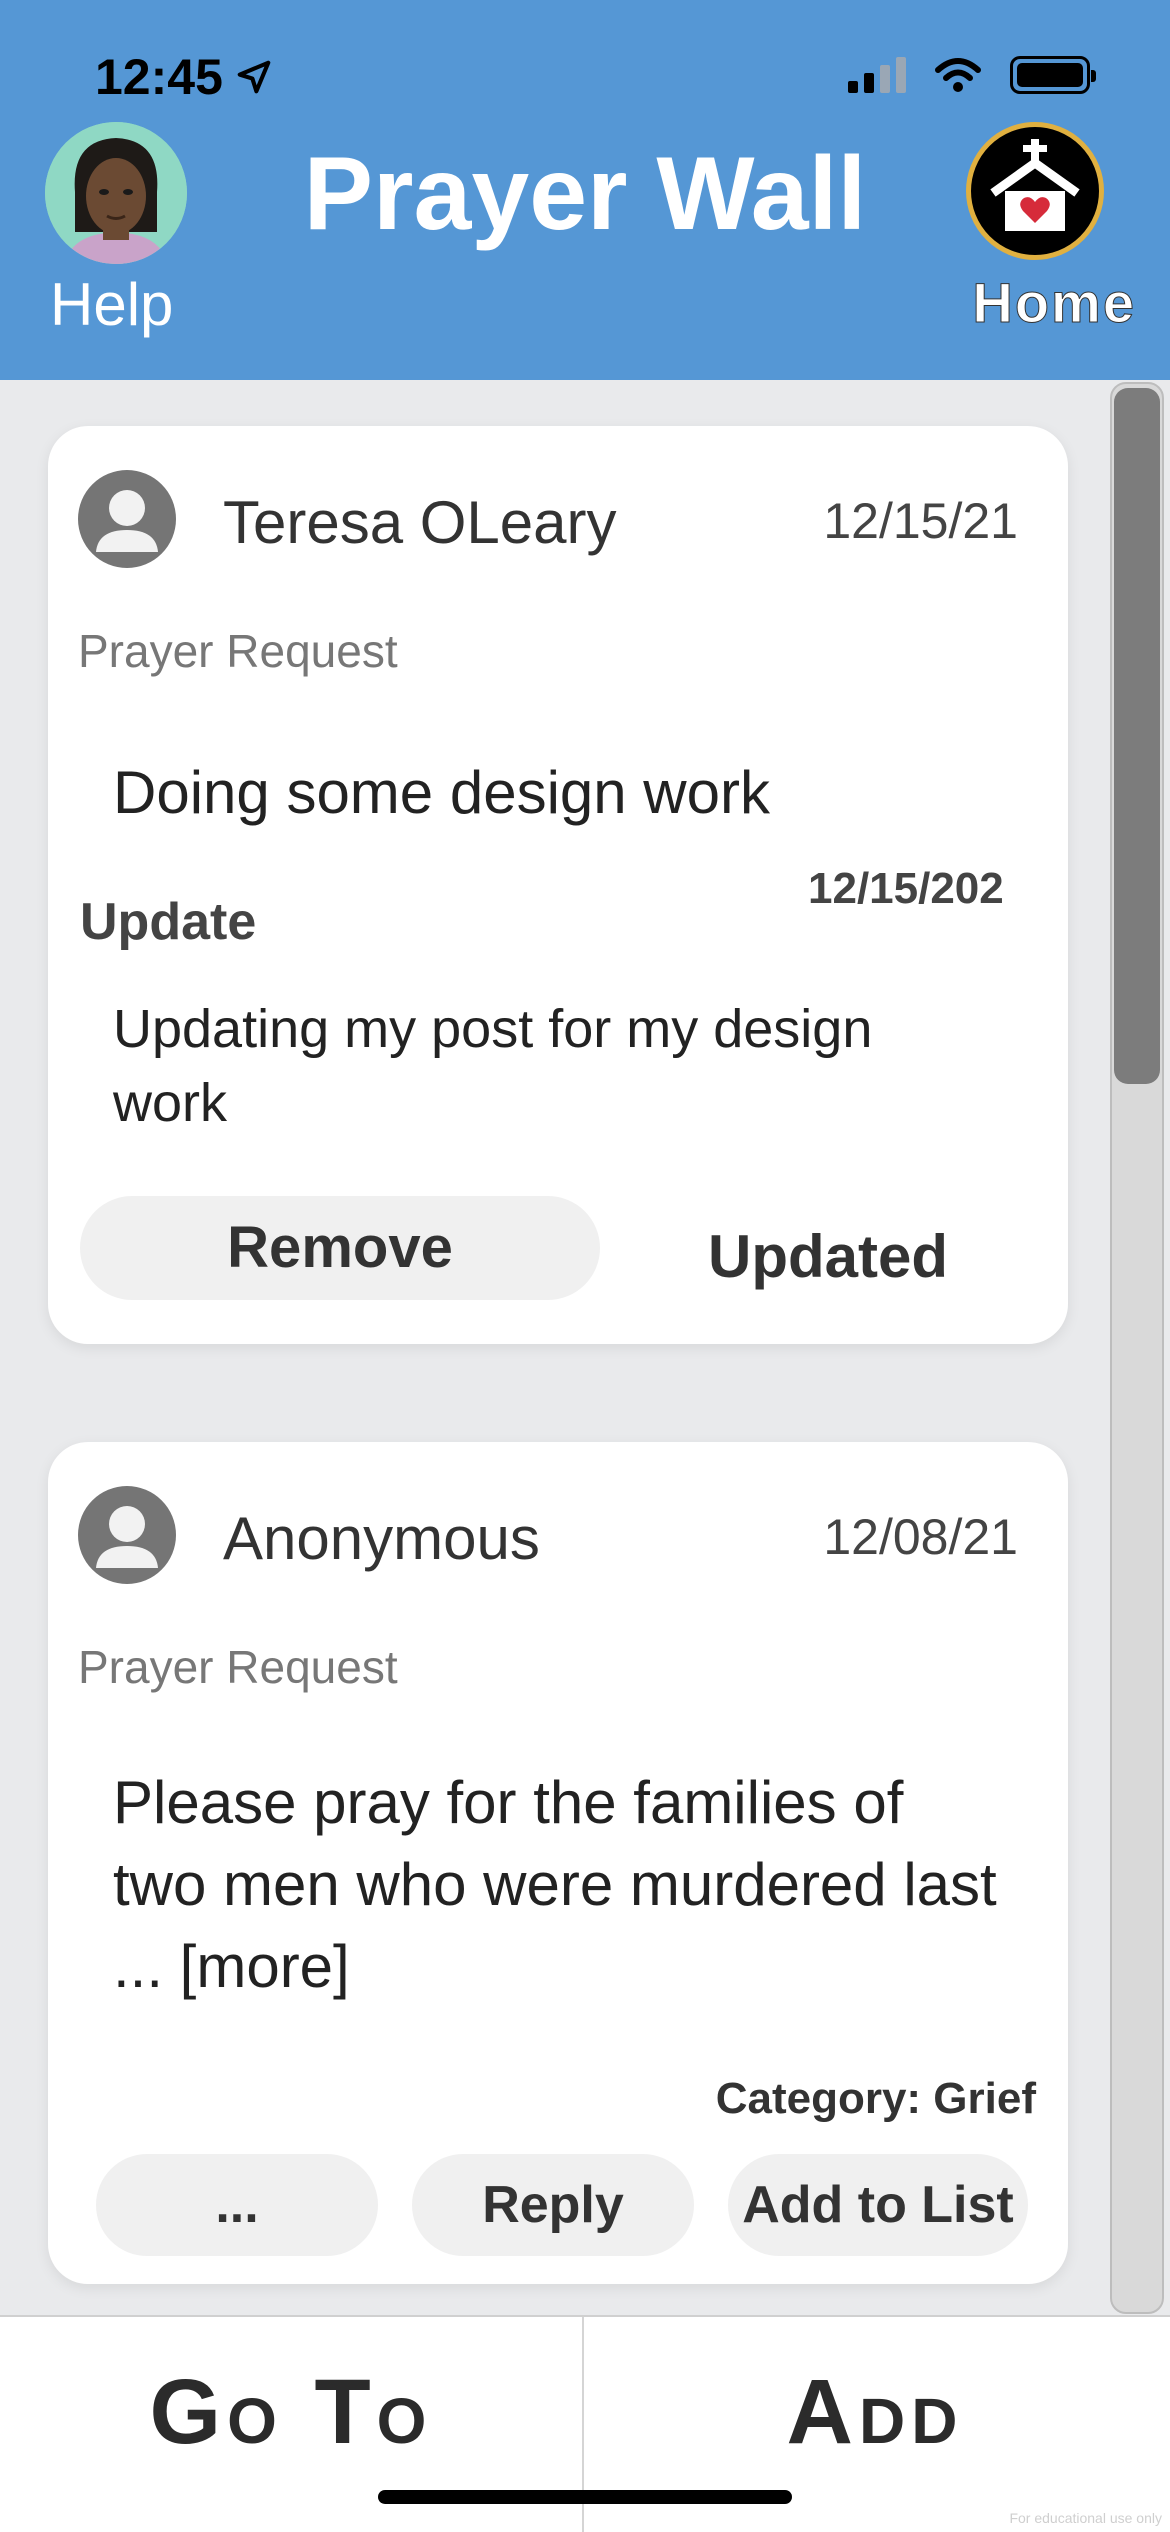 This screenshot has width=1170, height=2532. What do you see at coordinates (254, 77) in the screenshot?
I see `location-arrow-icon` at bounding box center [254, 77].